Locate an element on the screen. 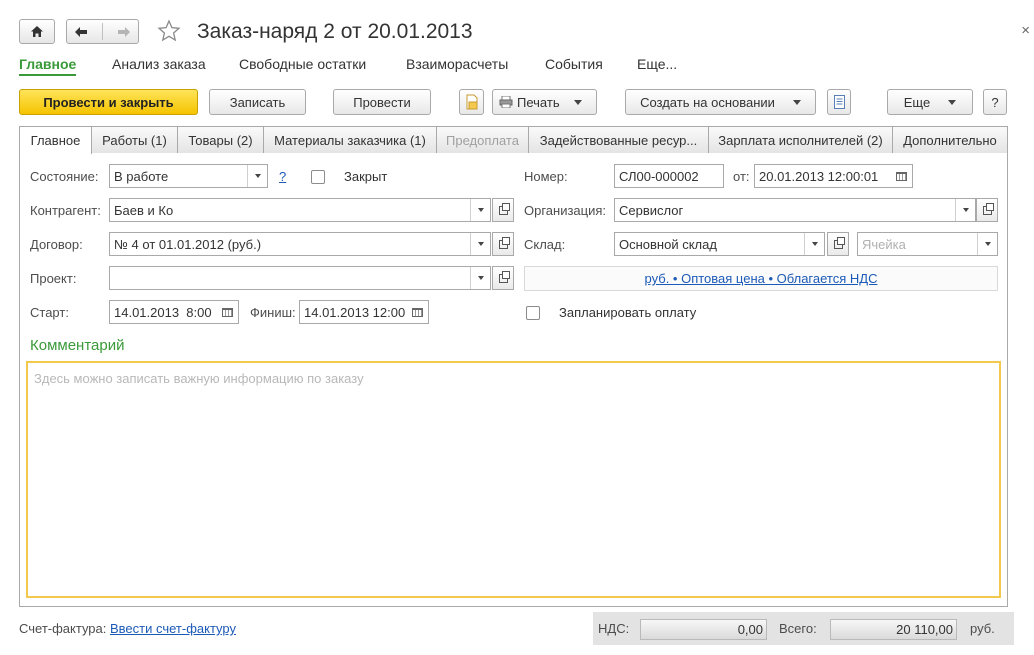 The width and height of the screenshot is (1034, 655). tab-goods: Товары (2) is located at coordinates (220, 139).